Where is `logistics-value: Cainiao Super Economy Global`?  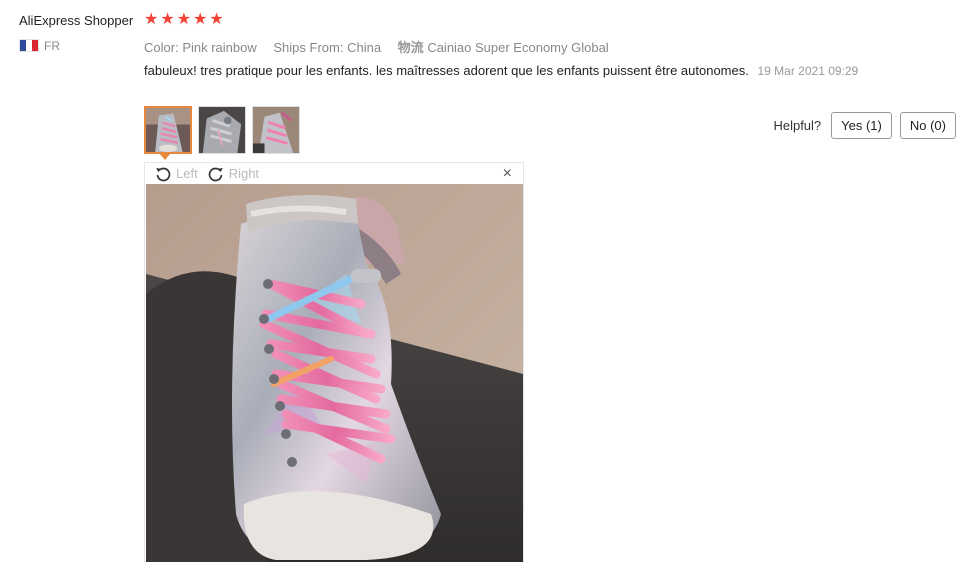
logistics-value: Cainiao Super Economy Global is located at coordinates (518, 47).